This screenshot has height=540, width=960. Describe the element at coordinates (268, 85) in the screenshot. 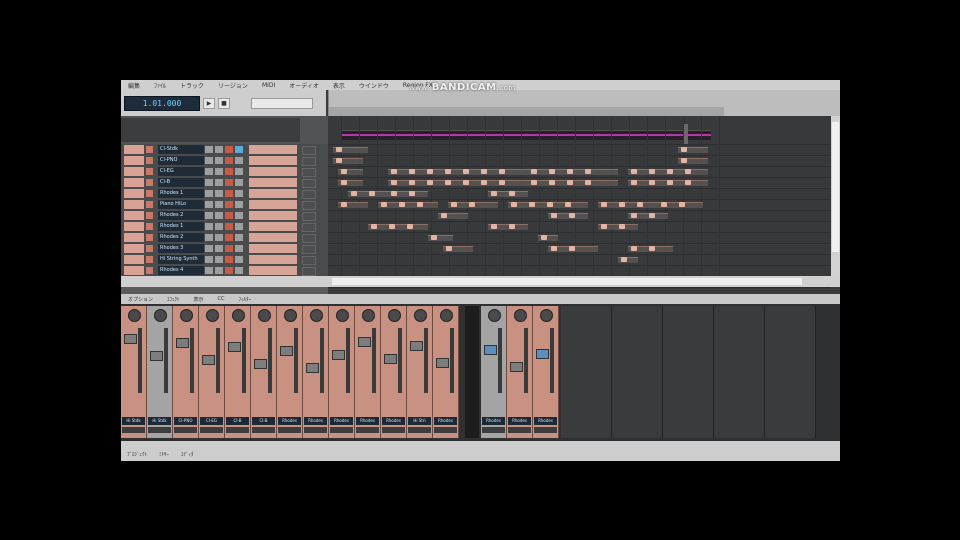

I see `menu-item: MIDI` at that location.